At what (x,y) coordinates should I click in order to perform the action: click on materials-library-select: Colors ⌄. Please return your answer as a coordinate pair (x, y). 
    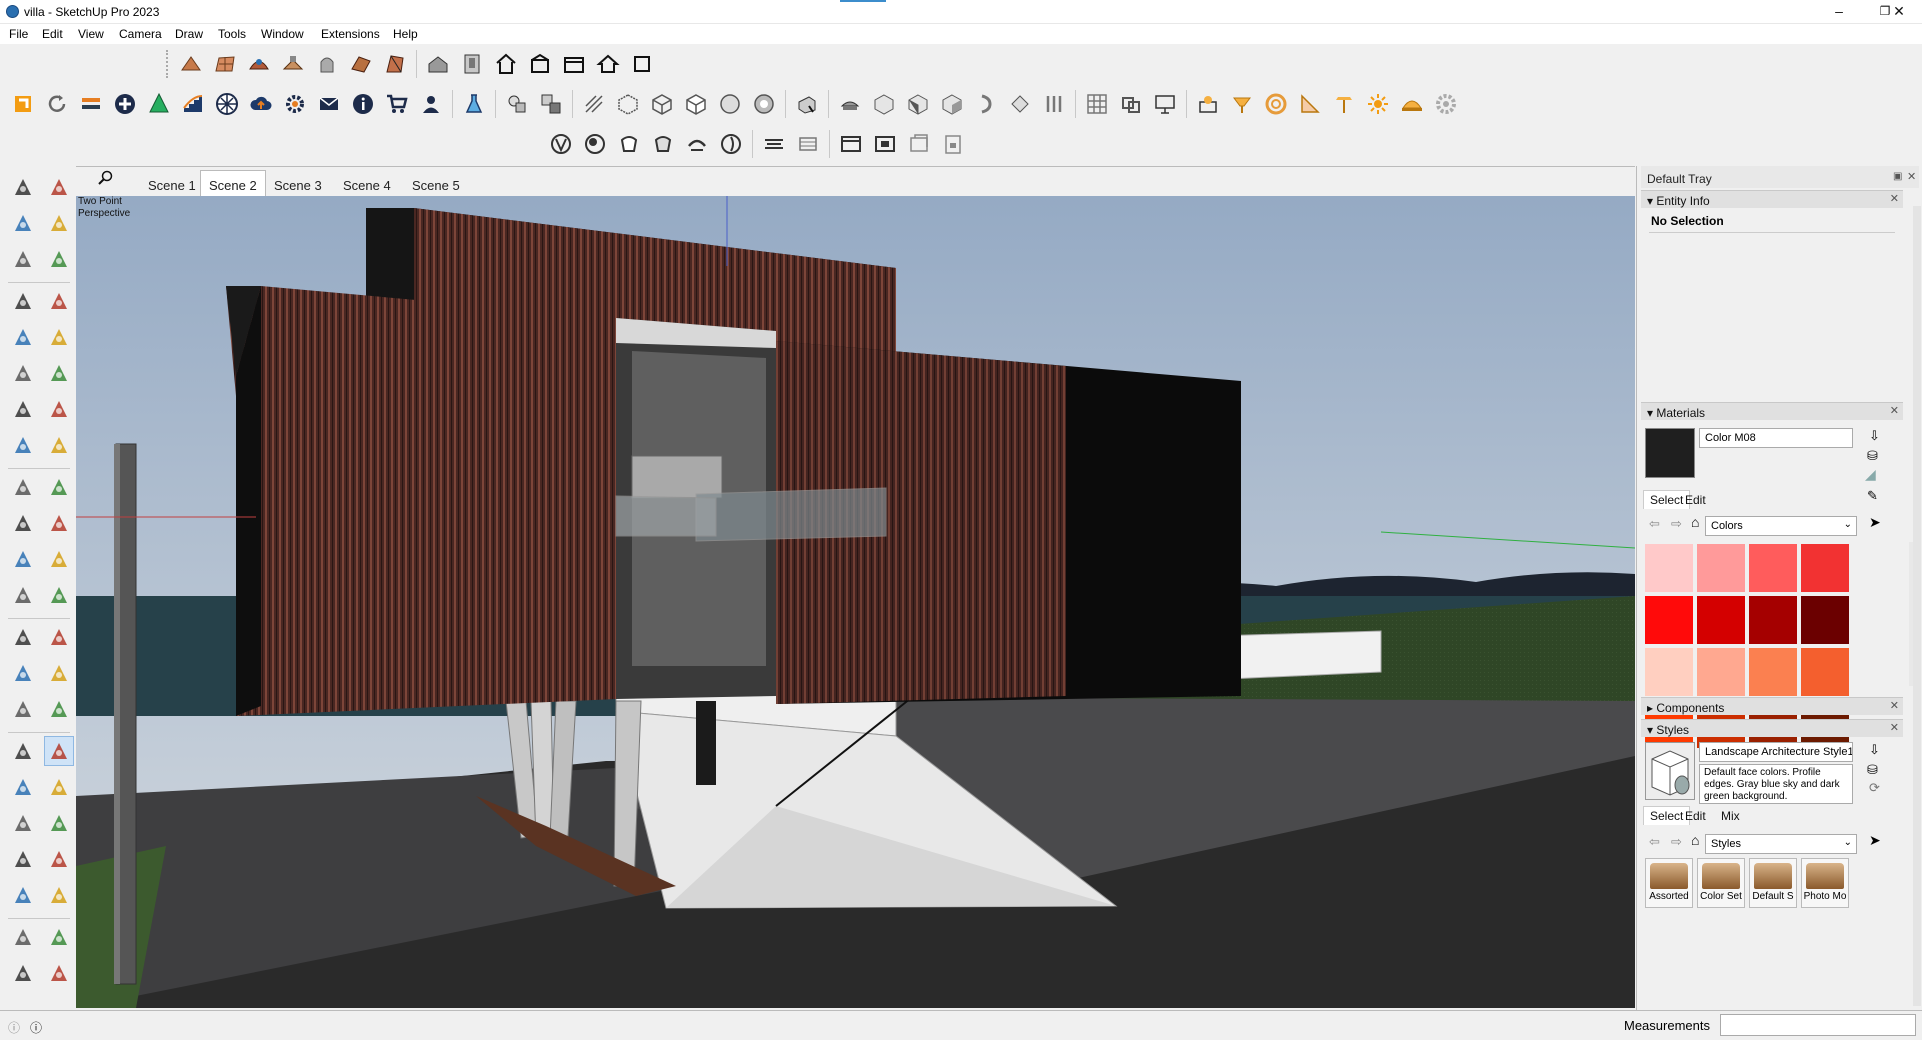
    Looking at the image, I should click on (1781, 526).